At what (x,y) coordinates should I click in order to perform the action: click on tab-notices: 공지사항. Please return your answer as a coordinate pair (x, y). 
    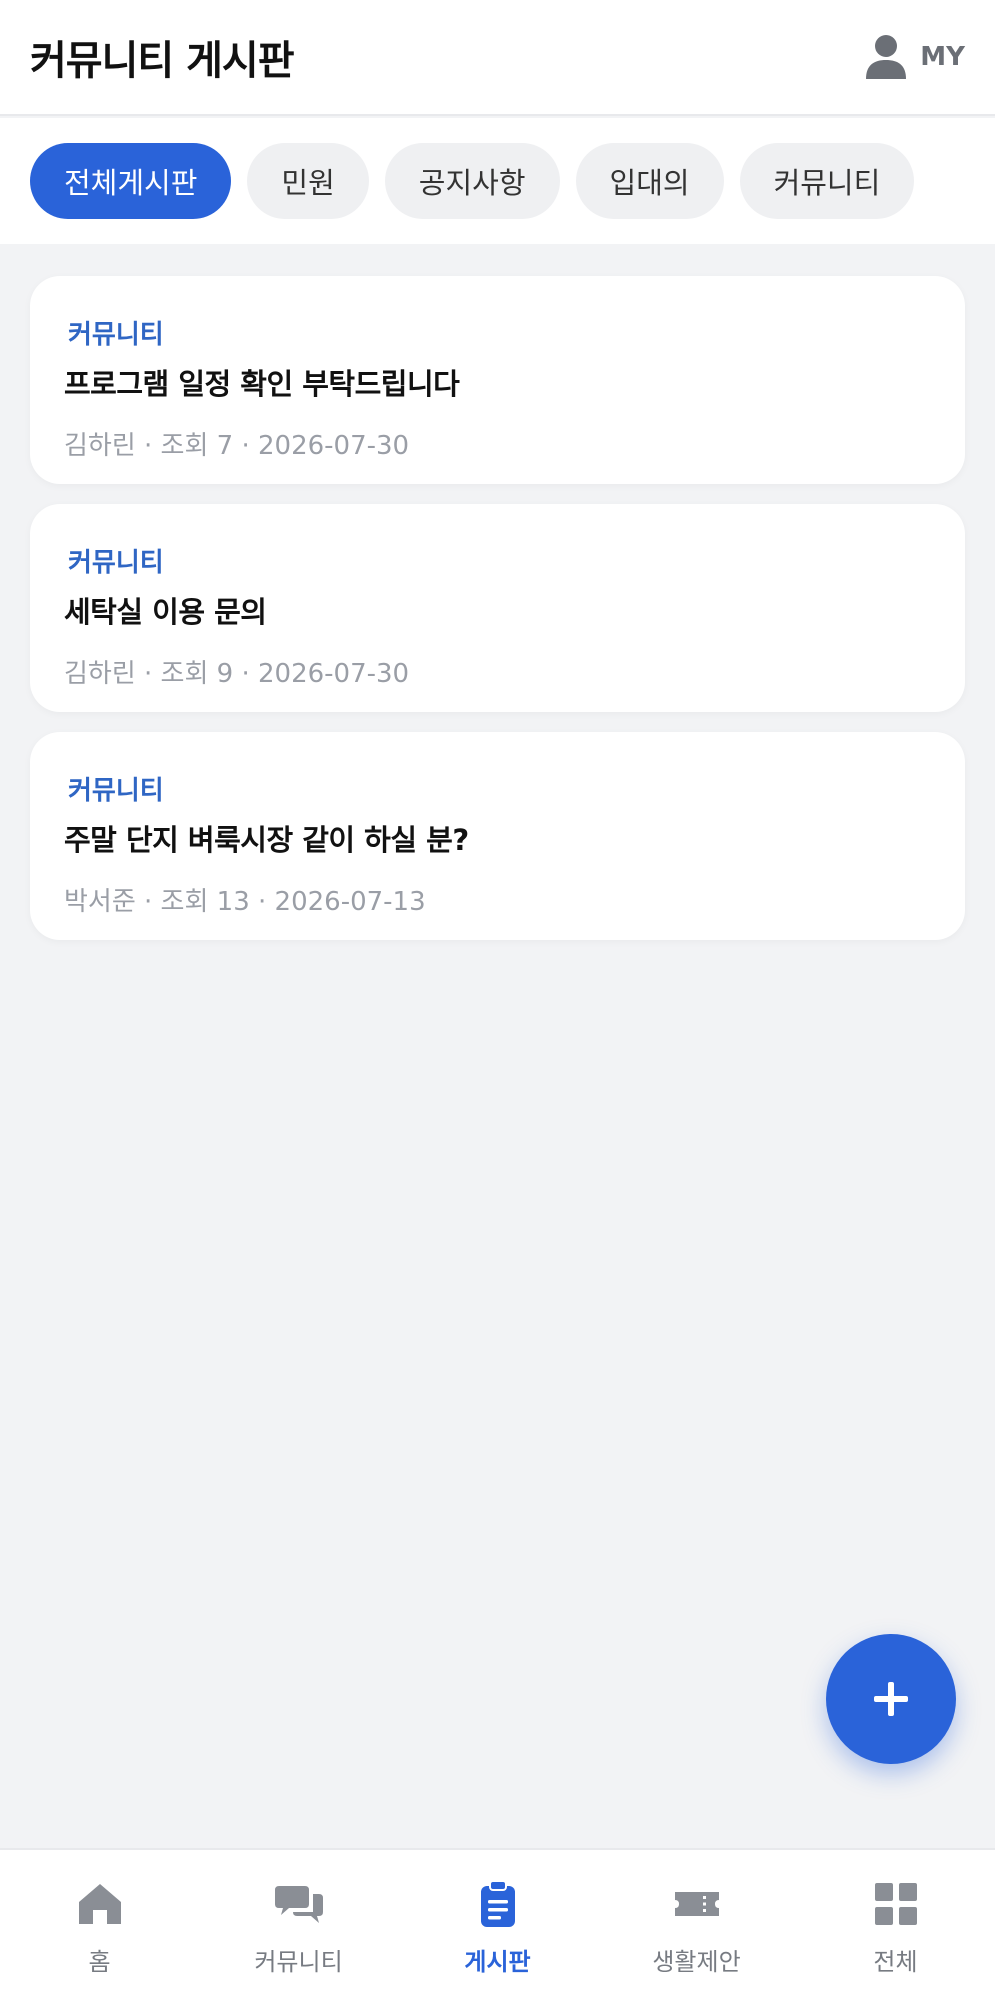
    Looking at the image, I should click on (472, 181).